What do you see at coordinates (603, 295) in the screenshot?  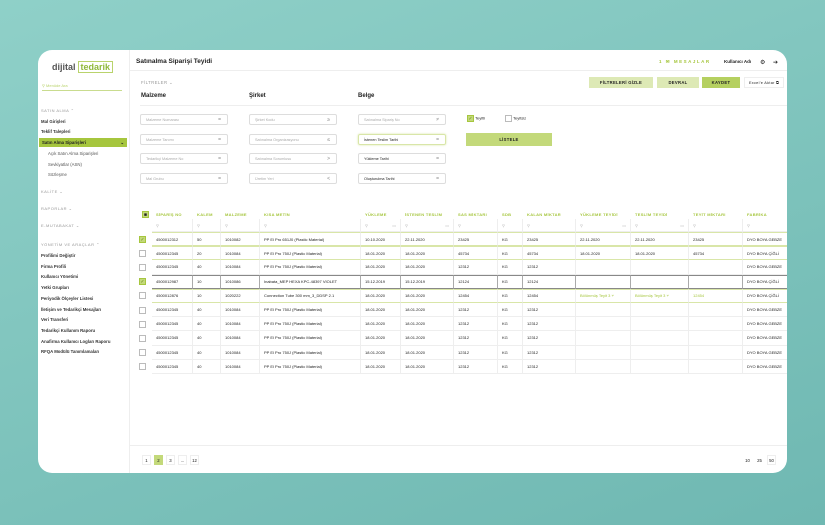 I see `table-cell: Bölünmüş Teyit 3 ⑂` at bounding box center [603, 295].